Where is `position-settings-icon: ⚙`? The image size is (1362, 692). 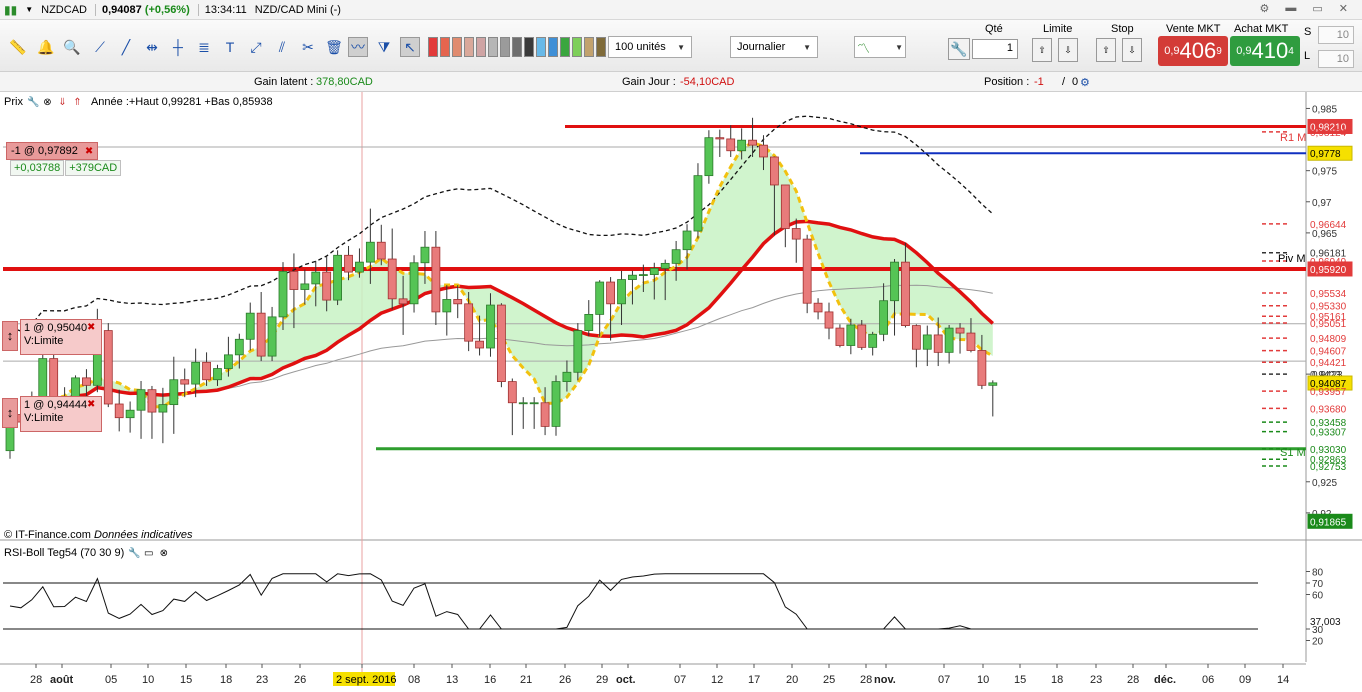 position-settings-icon: ⚙ is located at coordinates (1085, 82).